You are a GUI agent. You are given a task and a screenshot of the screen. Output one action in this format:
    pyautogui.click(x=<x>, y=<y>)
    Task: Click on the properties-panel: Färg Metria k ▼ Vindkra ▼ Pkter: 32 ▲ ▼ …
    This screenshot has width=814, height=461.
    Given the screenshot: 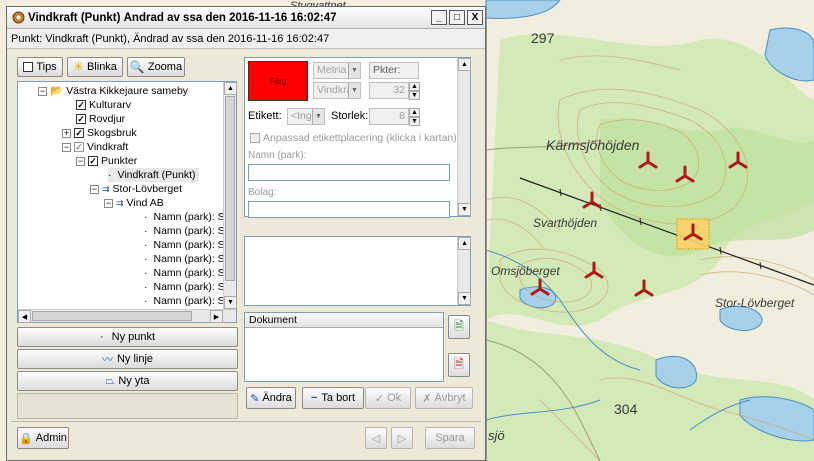 What is the action you would take?
    pyautogui.click(x=357, y=137)
    